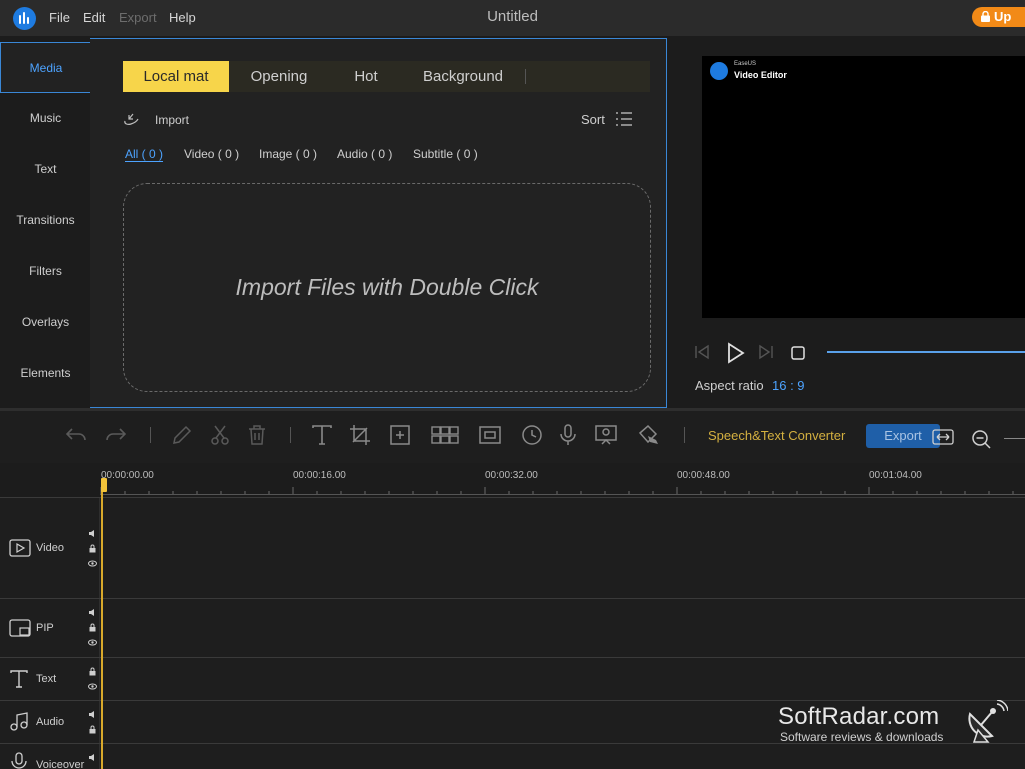  I want to click on track-header: PIP, so click(50, 628).